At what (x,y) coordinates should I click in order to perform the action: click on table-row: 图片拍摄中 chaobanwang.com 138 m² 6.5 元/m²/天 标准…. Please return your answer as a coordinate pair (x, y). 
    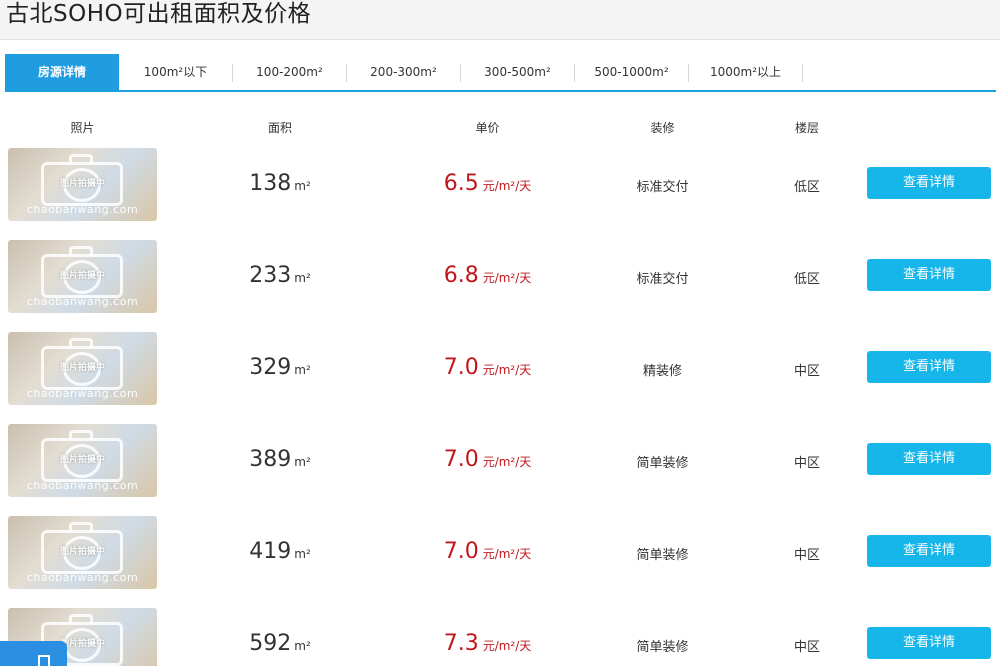
    Looking at the image, I should click on (500, 192).